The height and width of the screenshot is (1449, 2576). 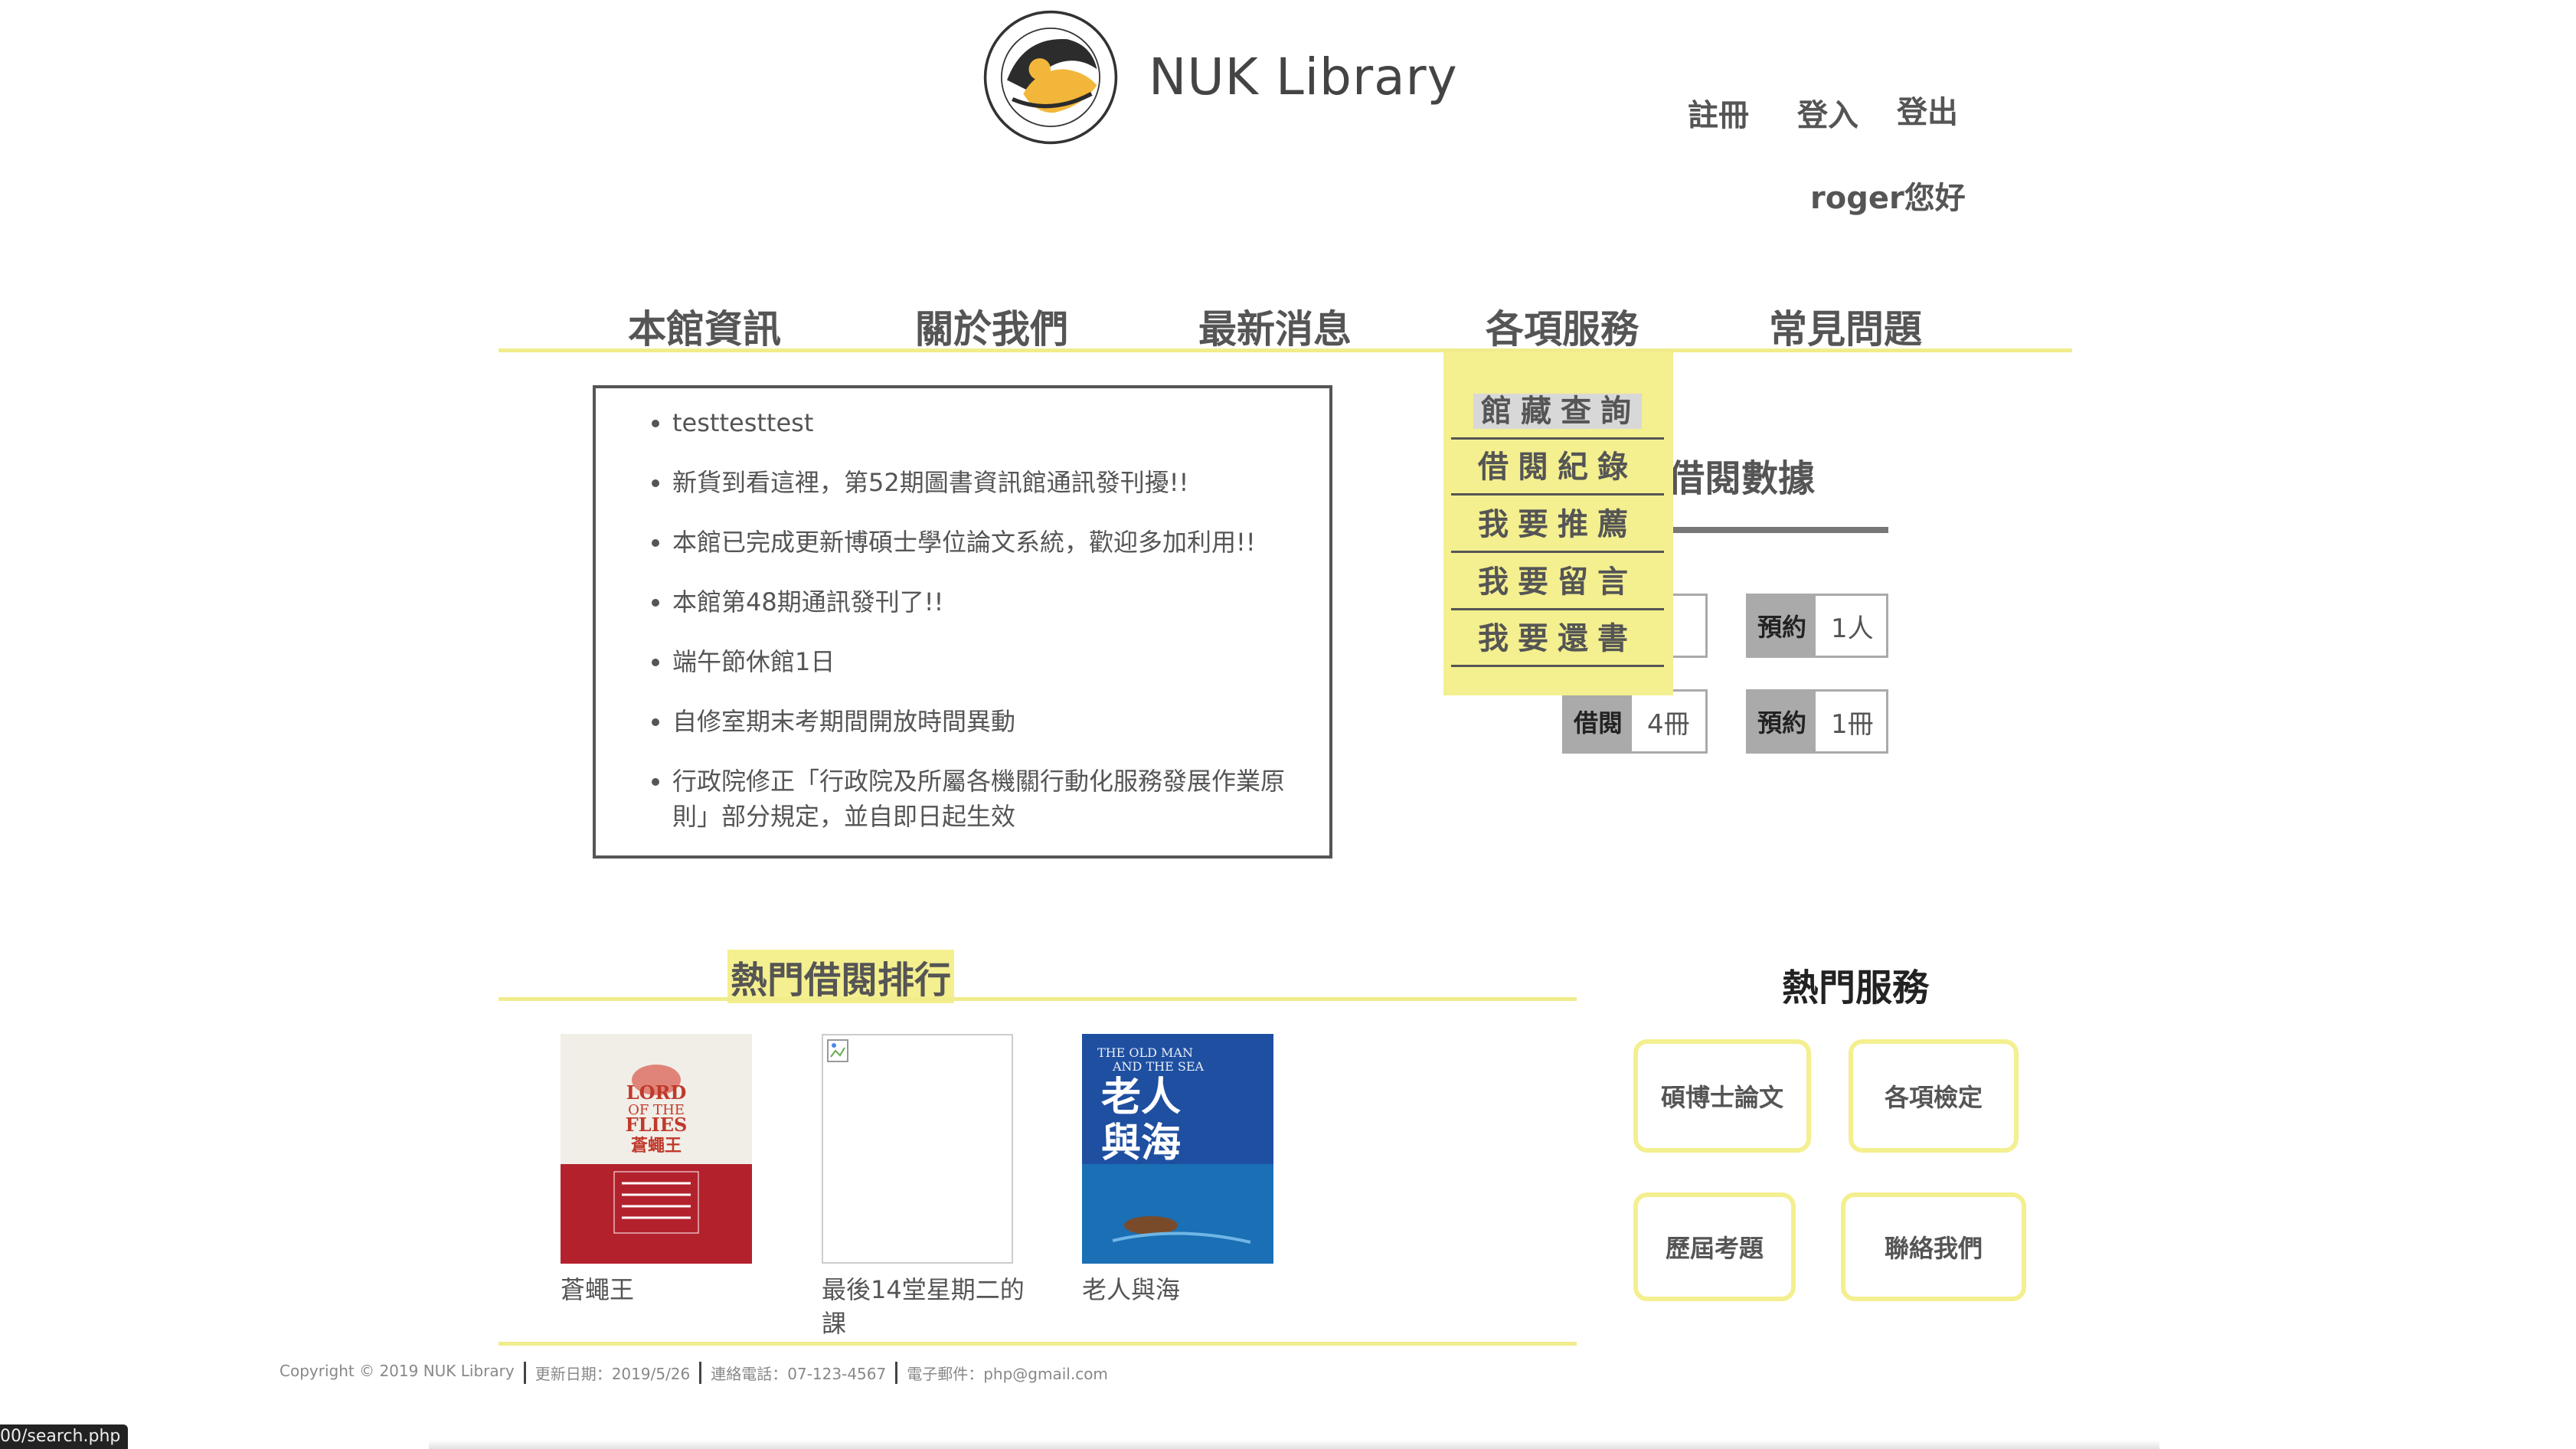 I want to click on stat-borrow-books-box: 借閱 4冊, so click(x=1635, y=721).